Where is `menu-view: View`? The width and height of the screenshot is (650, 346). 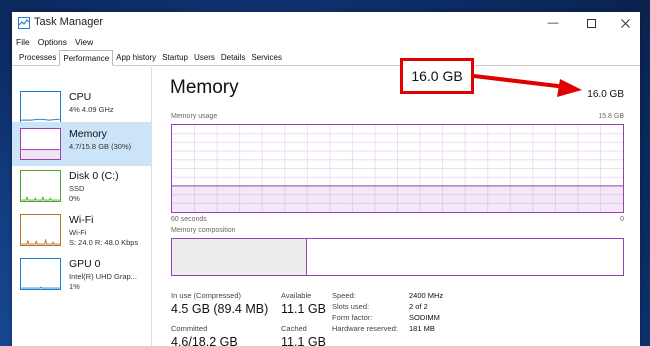
menu-view: View is located at coordinates (84, 42).